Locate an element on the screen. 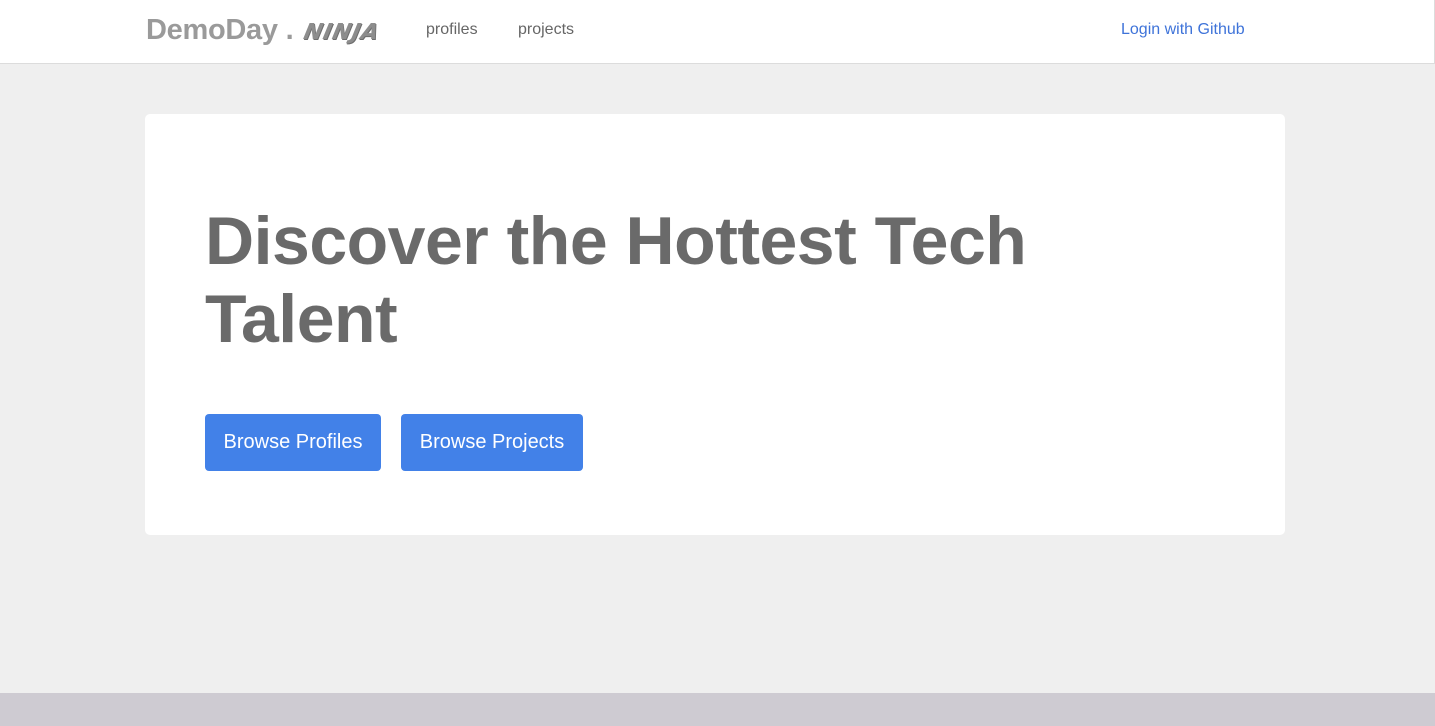 Image resolution: width=1435 pixels, height=726 pixels. page-footer is located at coordinates (717, 709).